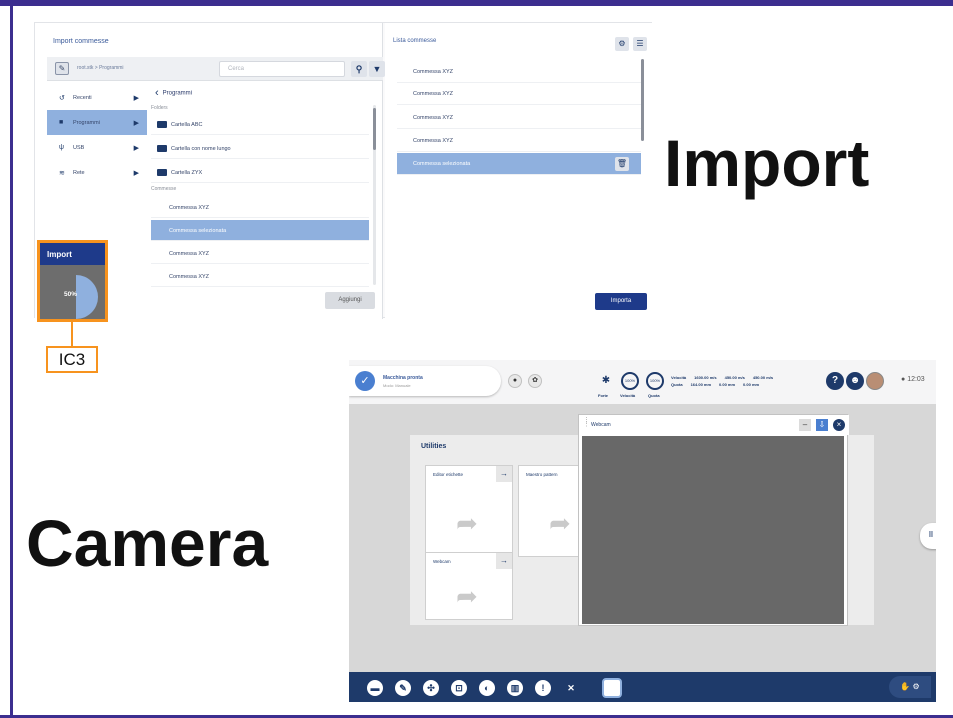  I want to click on webcam-feed, so click(713, 530).